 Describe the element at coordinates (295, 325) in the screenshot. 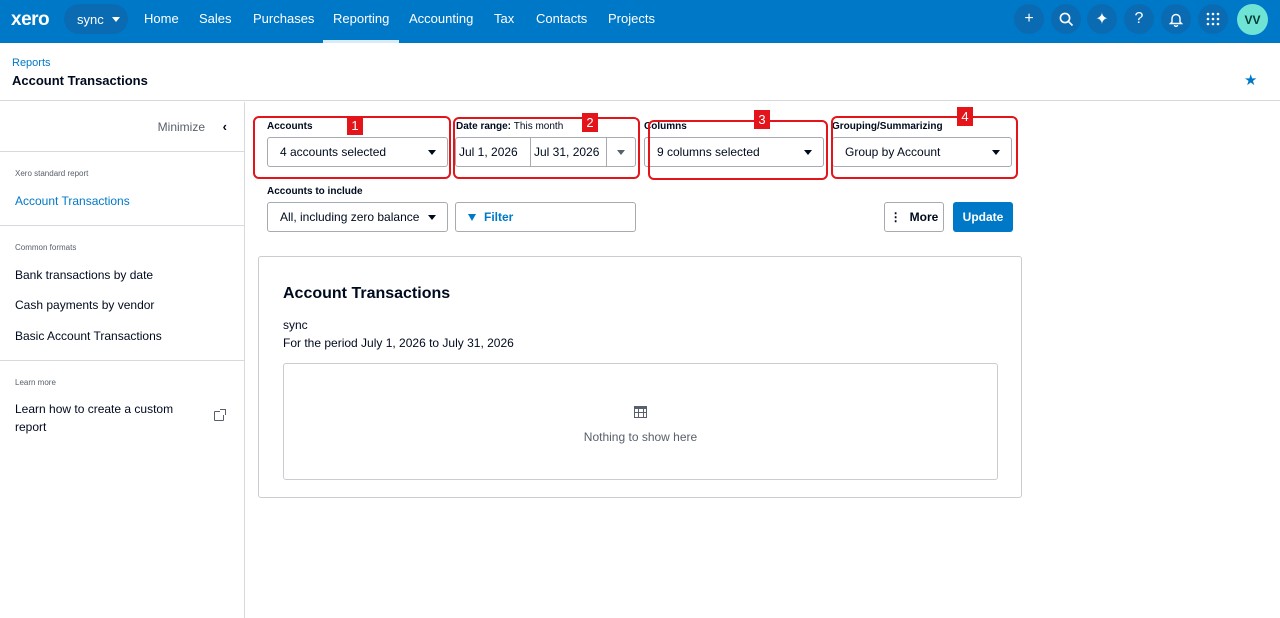

I see `report-organisation: sync` at that location.